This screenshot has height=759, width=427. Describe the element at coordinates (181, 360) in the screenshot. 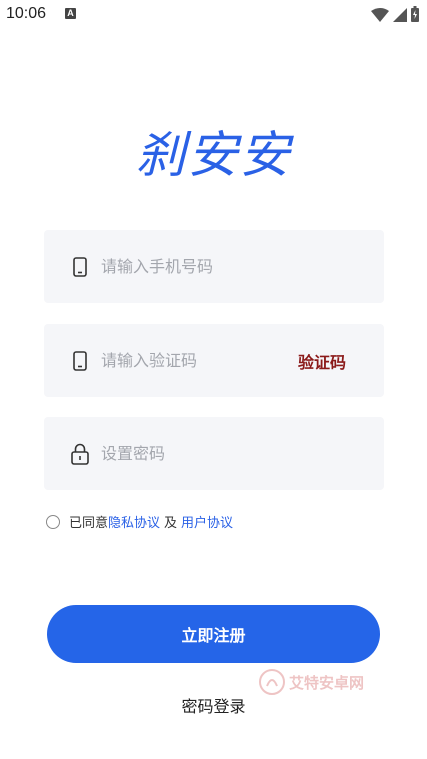

I see `code-input` at that location.